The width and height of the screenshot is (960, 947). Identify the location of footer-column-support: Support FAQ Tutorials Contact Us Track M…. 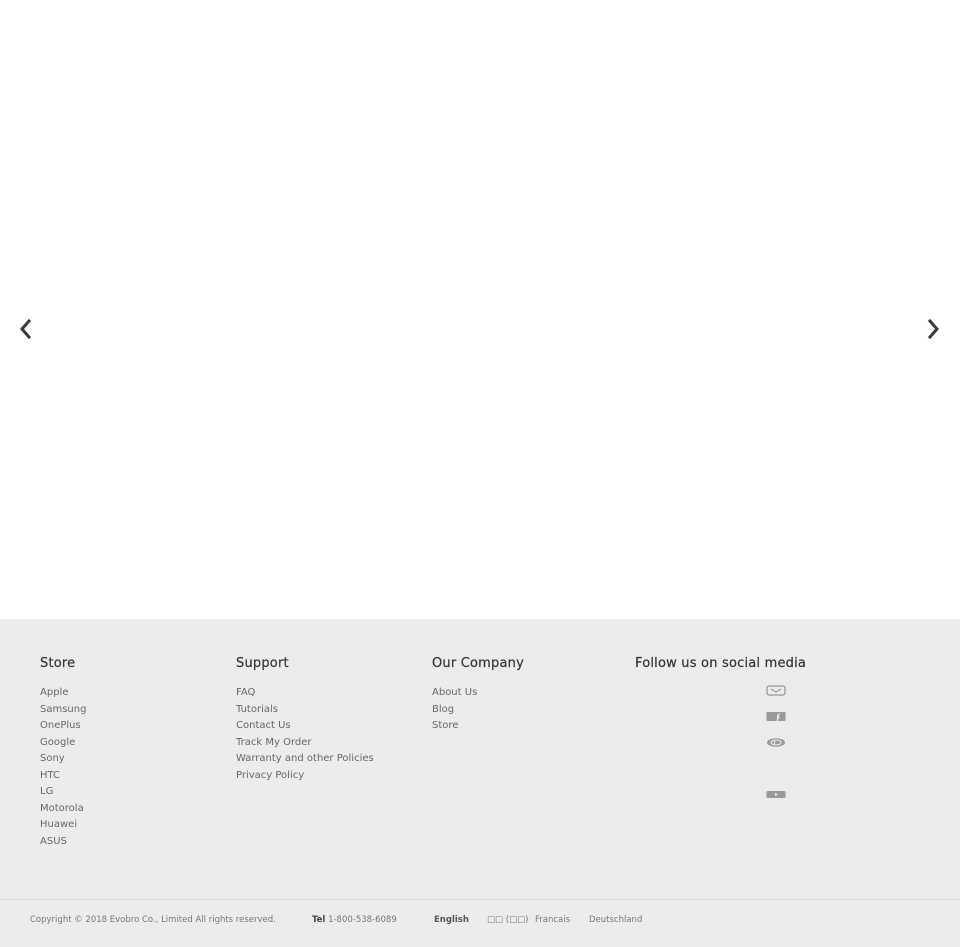
(305, 720).